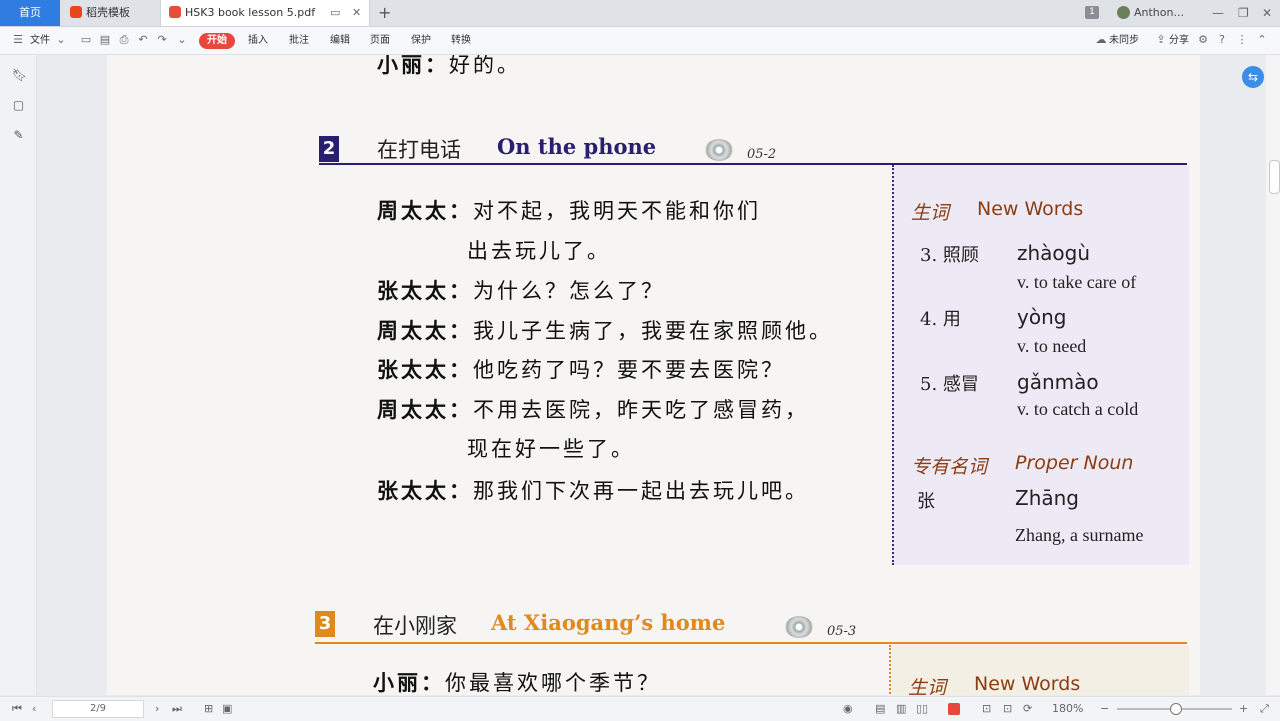 This screenshot has height=721, width=1280. Describe the element at coordinates (517, 681) in the screenshot. I see `dialogue-line: 小丽：你最喜欢哪个季节？` at that location.